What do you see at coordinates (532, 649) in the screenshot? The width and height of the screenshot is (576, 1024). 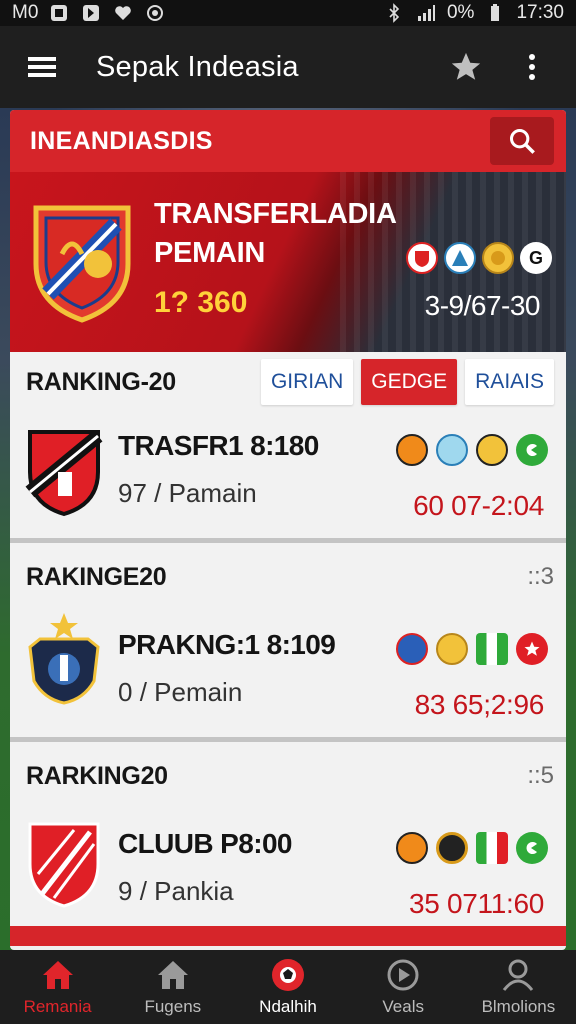 I see `club-badge-red-star-icon` at bounding box center [532, 649].